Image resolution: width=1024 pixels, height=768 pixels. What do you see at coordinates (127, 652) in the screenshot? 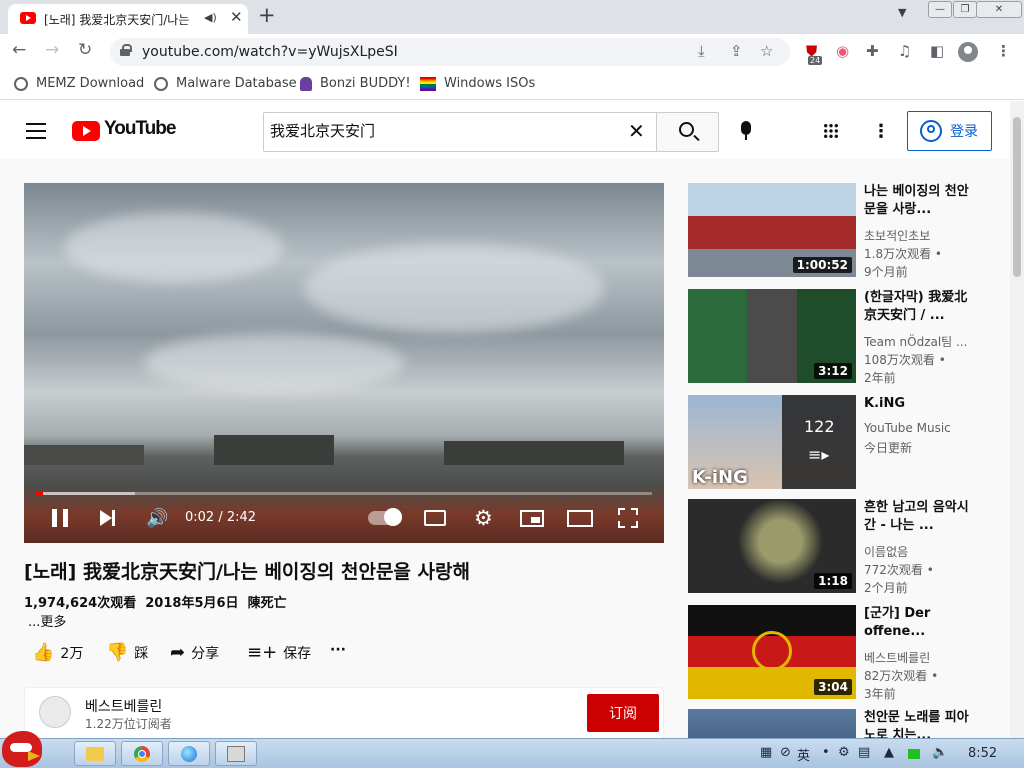
I see `dislike-button: 👎 踩` at bounding box center [127, 652].